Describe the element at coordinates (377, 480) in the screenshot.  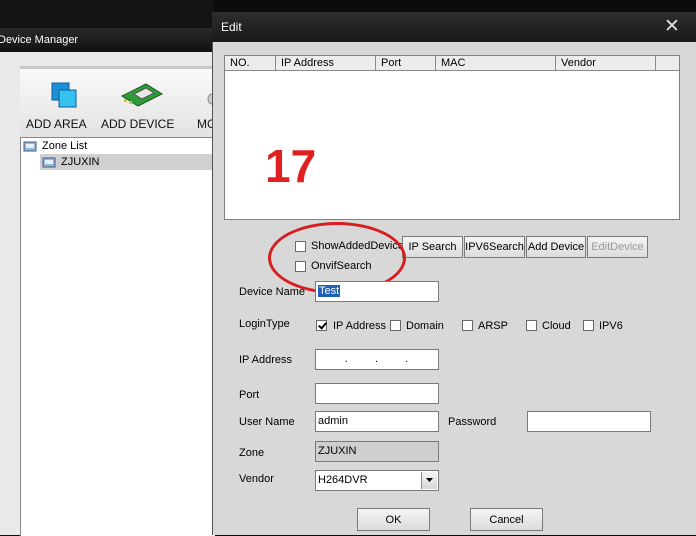
I see `vendor-select: H264DVR` at that location.